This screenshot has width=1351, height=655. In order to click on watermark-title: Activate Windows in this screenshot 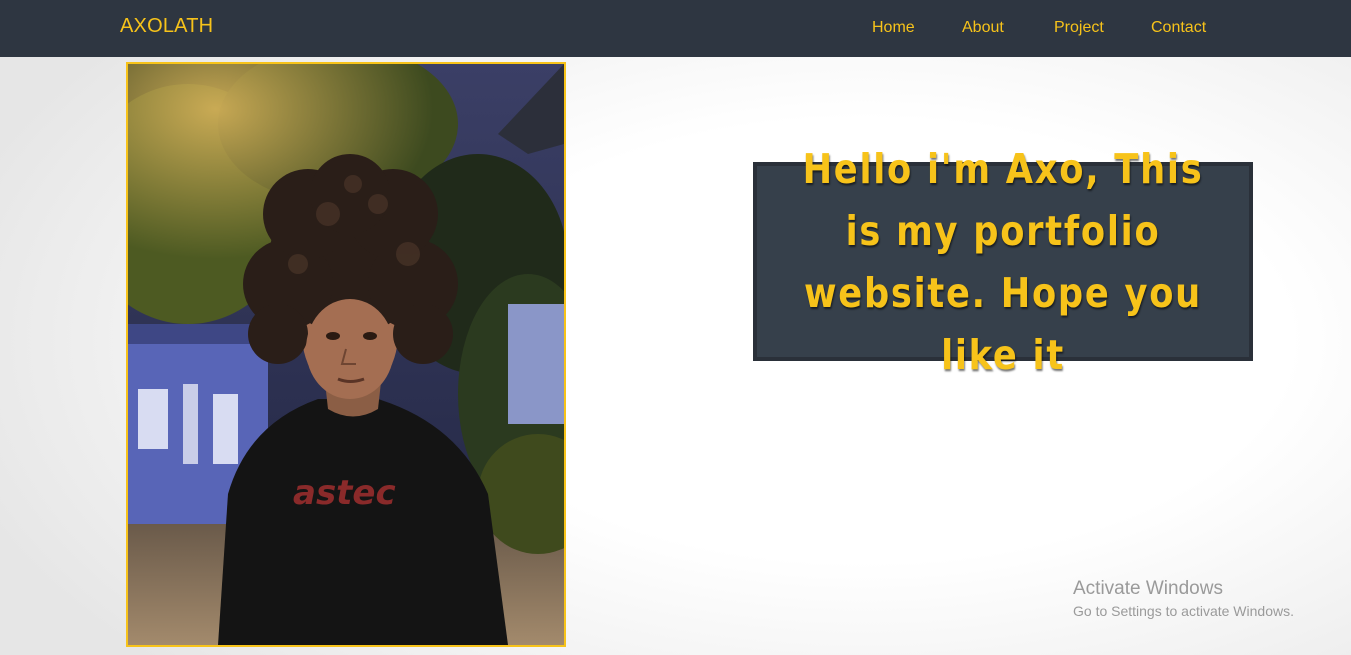, I will do `click(1148, 588)`.